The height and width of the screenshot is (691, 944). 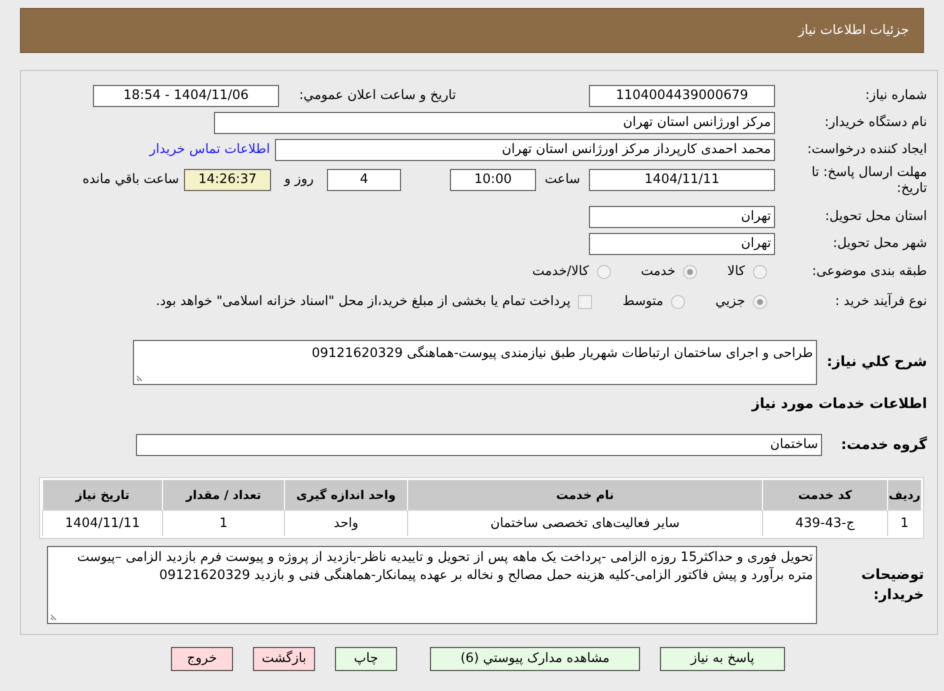 I want to click on field-label: ساعت باقي مانده, so click(x=130, y=180).